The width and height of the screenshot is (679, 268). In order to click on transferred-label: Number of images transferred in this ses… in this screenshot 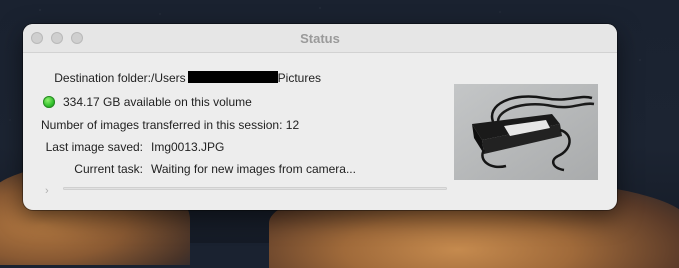, I will do `click(162, 125)`.